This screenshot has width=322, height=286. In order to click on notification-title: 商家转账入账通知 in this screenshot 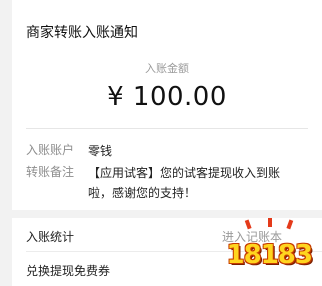, I will do `click(82, 33)`.